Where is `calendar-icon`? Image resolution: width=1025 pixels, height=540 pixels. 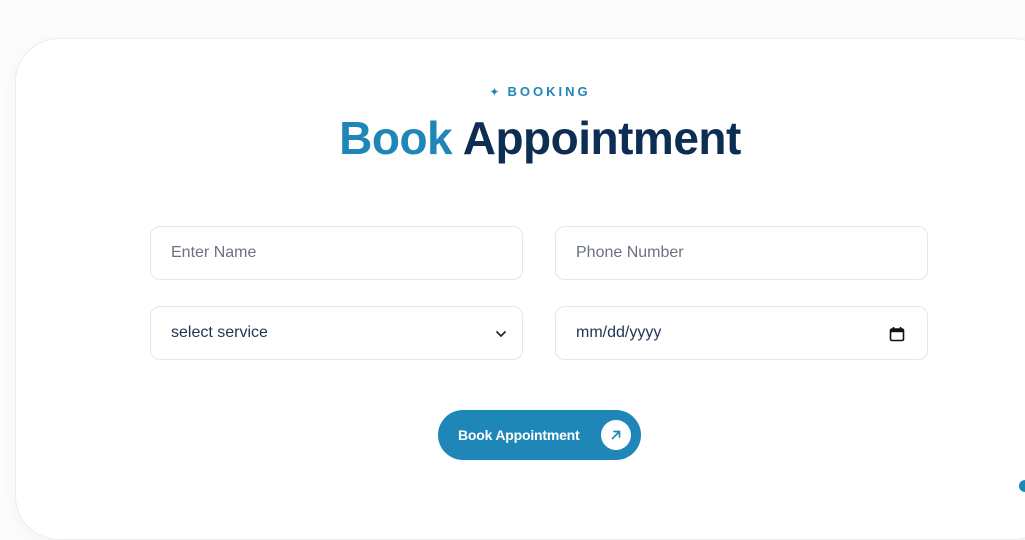
calendar-icon is located at coordinates (897, 334).